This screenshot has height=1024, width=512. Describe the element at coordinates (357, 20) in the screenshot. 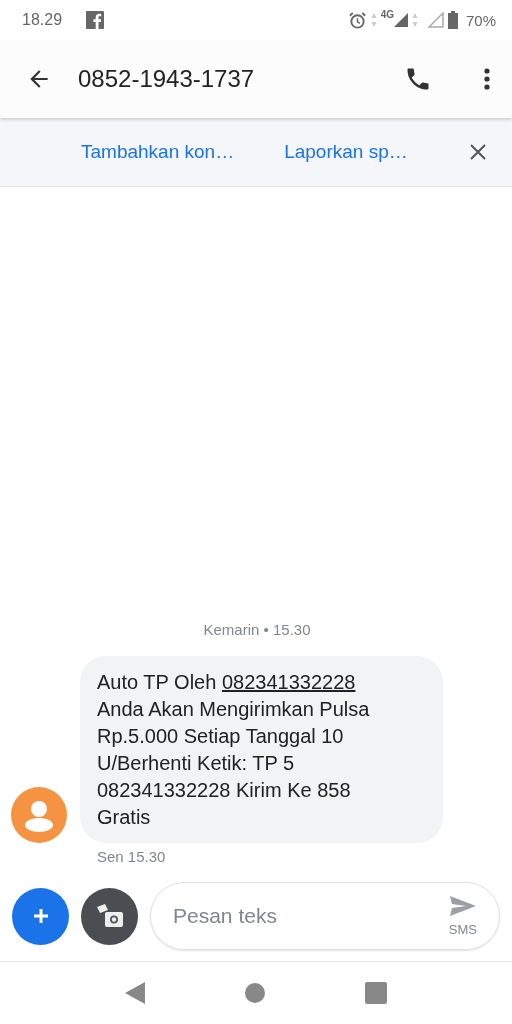

I see `alarm-icon` at that location.